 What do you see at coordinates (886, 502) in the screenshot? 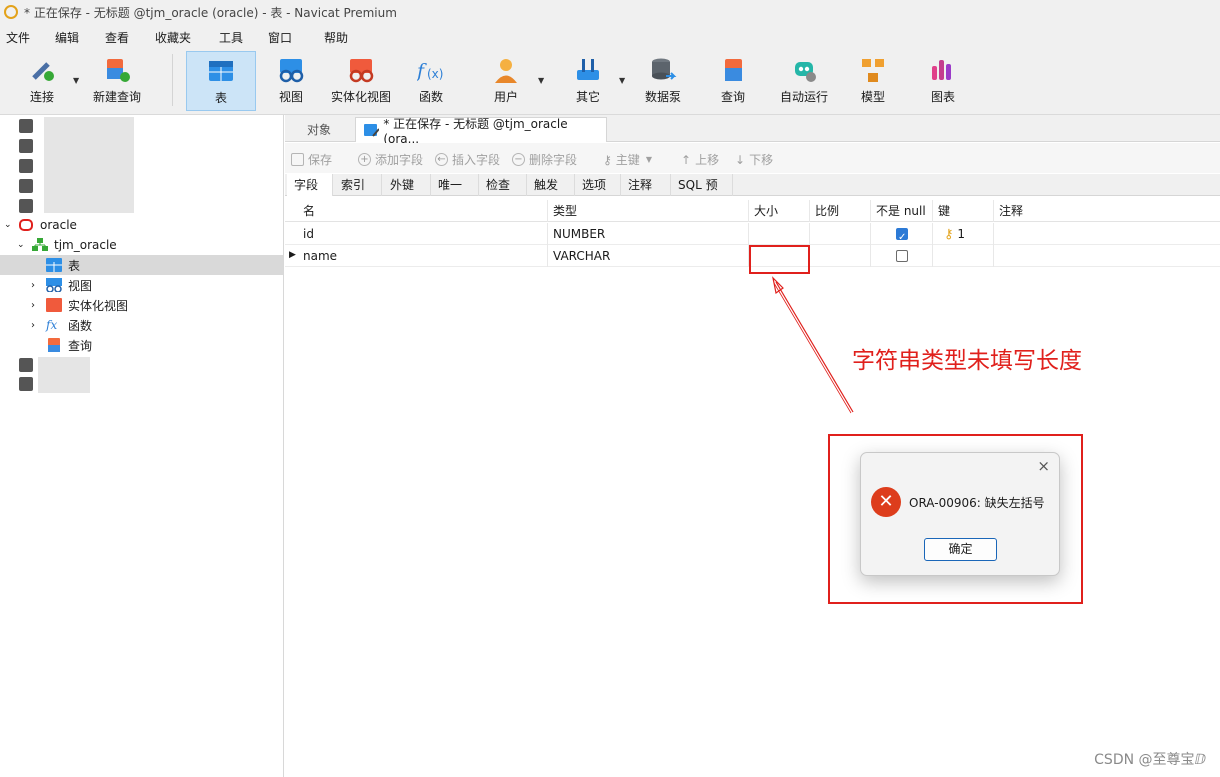
I see `error-icon: ✕` at bounding box center [886, 502].